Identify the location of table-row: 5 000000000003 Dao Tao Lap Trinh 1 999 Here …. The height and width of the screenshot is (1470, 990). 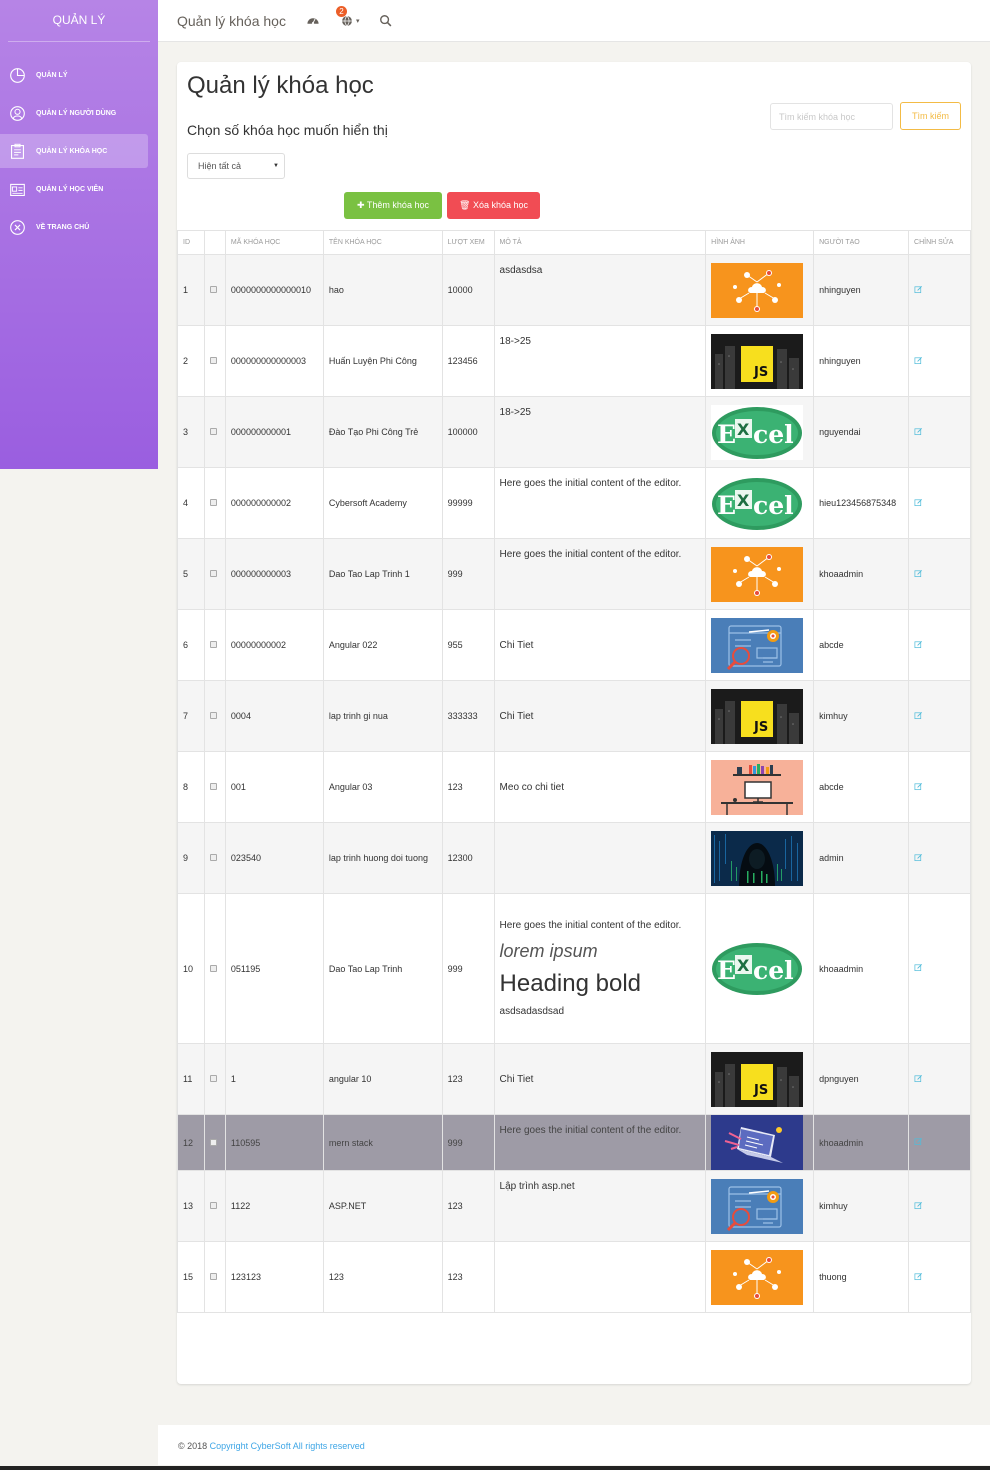
(574, 574).